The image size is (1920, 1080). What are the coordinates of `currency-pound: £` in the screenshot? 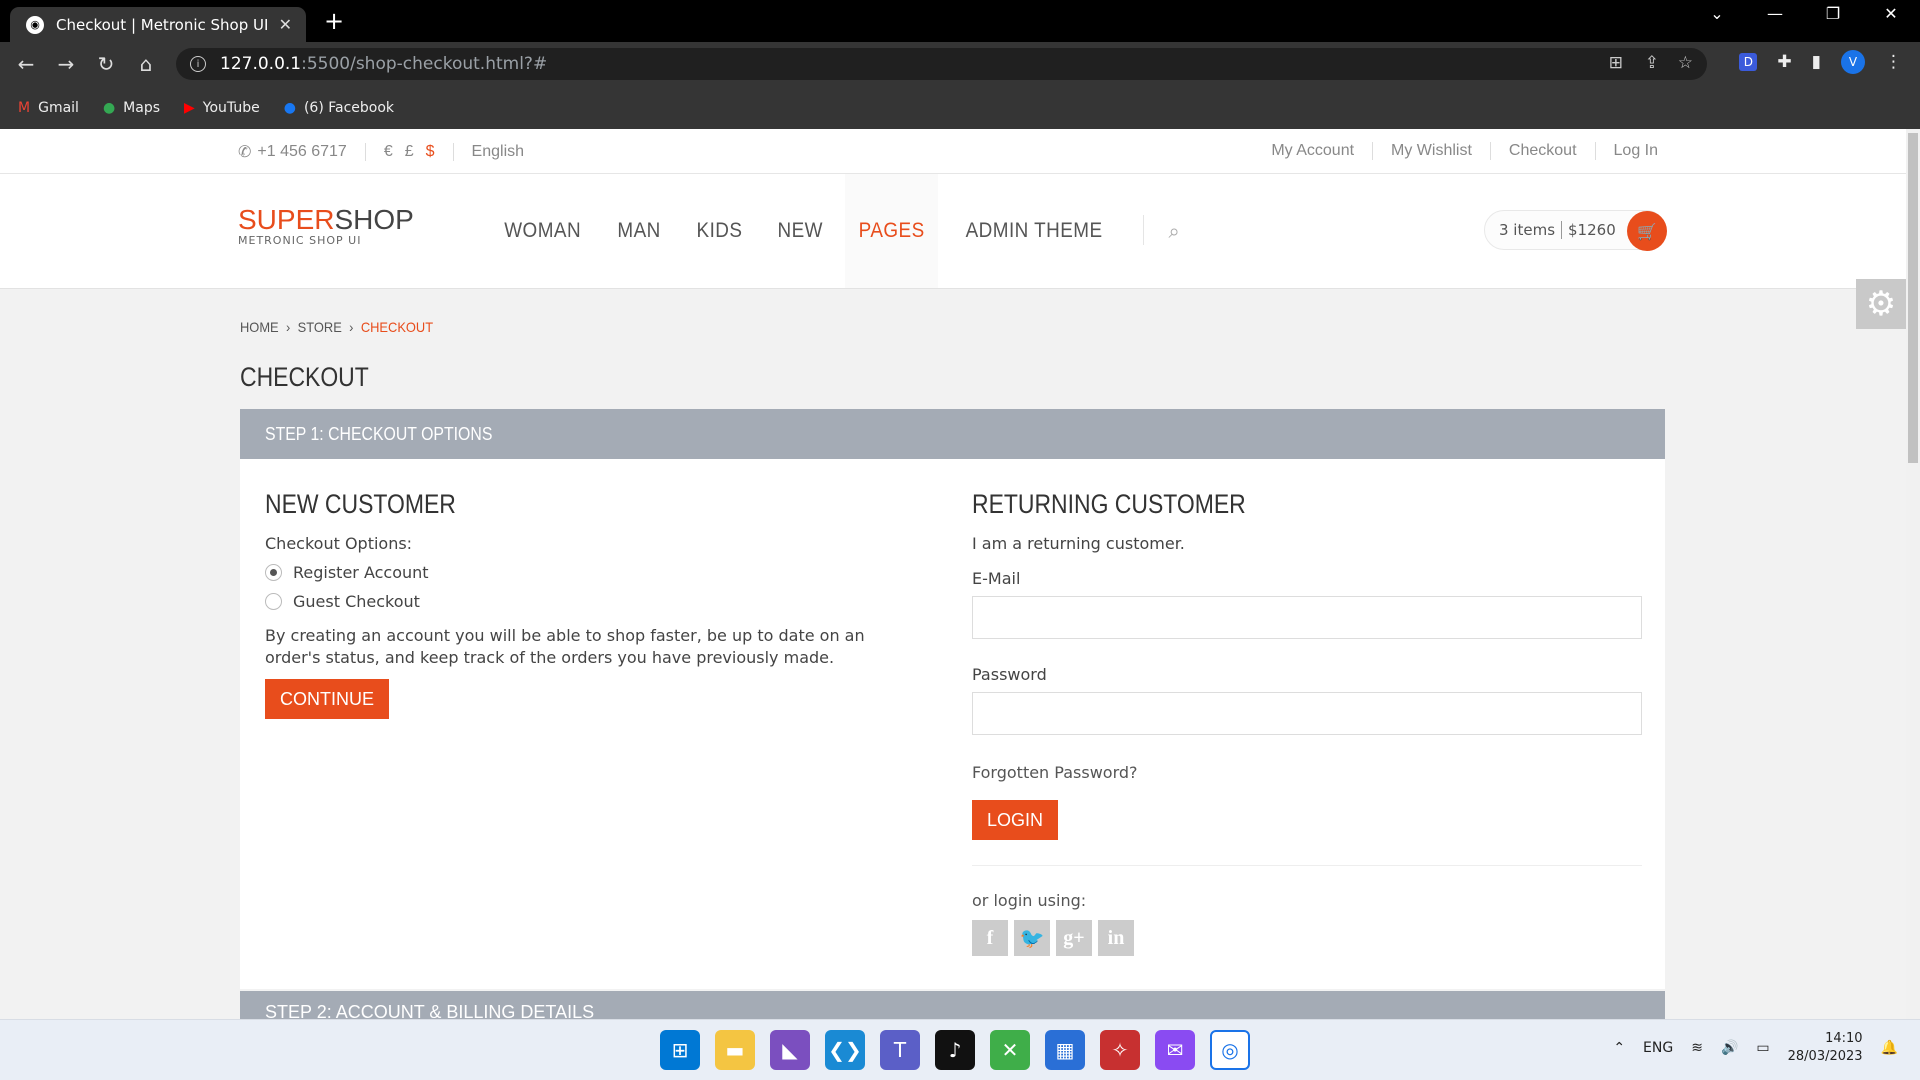 It's located at (409, 152).